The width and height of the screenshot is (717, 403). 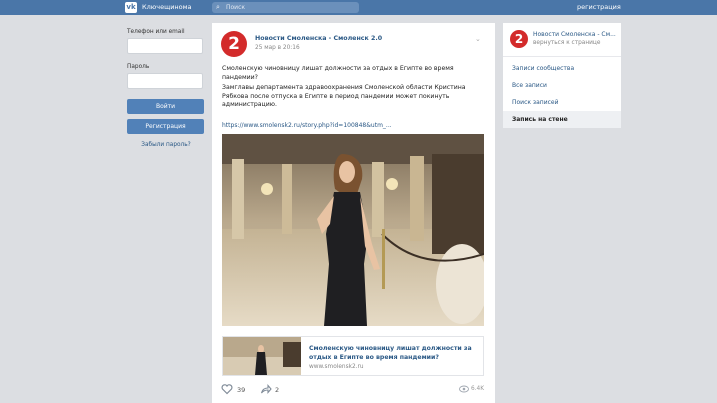 I want to click on views-eye-icon, so click(x=464, y=389).